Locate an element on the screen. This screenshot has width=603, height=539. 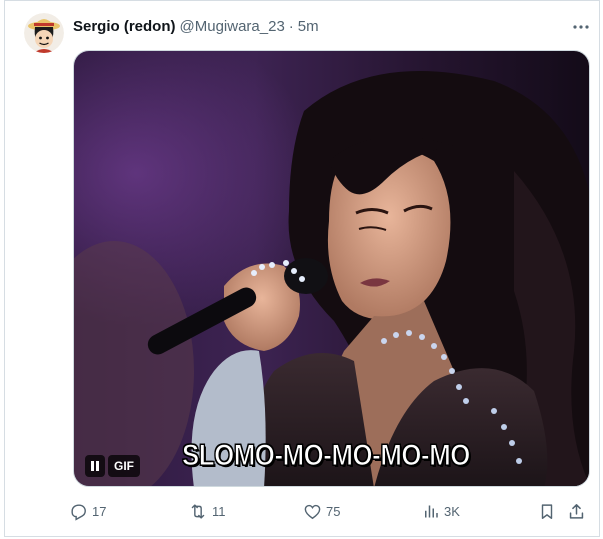
views-button: 3K is located at coordinates (441, 511).